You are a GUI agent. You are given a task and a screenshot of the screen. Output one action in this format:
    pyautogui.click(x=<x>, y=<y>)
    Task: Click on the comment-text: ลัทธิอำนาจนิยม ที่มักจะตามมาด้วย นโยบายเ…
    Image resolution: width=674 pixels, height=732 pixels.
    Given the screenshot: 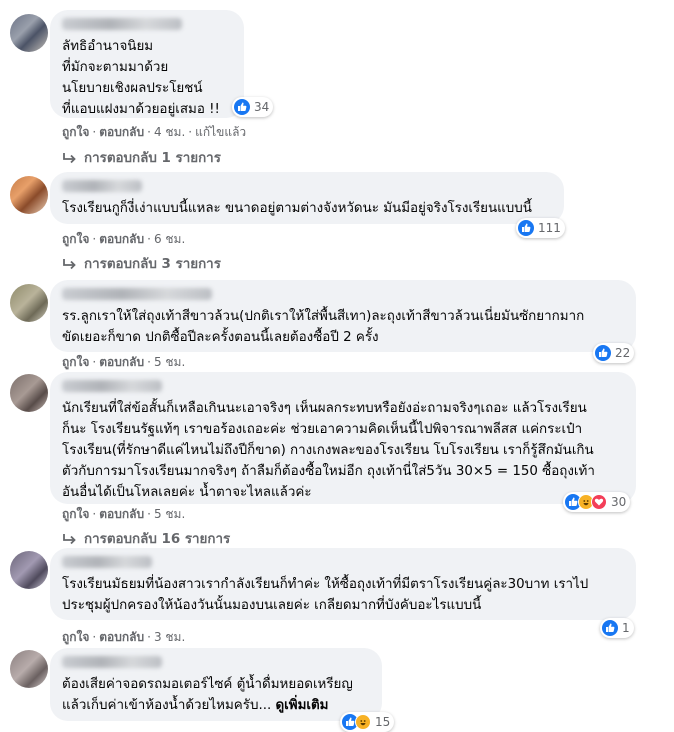 What is the action you would take?
    pyautogui.click(x=141, y=78)
    